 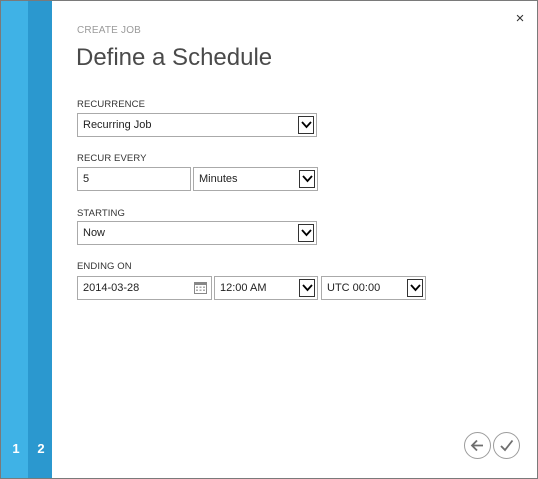 I want to click on step-rail-next, so click(x=40, y=239).